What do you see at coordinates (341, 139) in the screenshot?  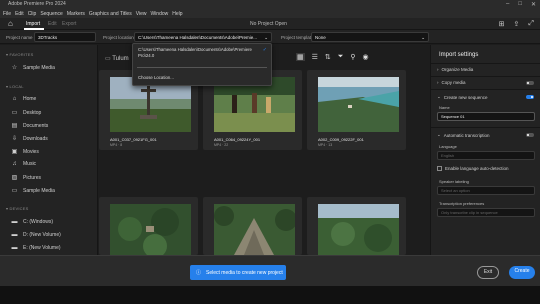 I see `clip-name: A002_C009_09222F_001` at bounding box center [341, 139].